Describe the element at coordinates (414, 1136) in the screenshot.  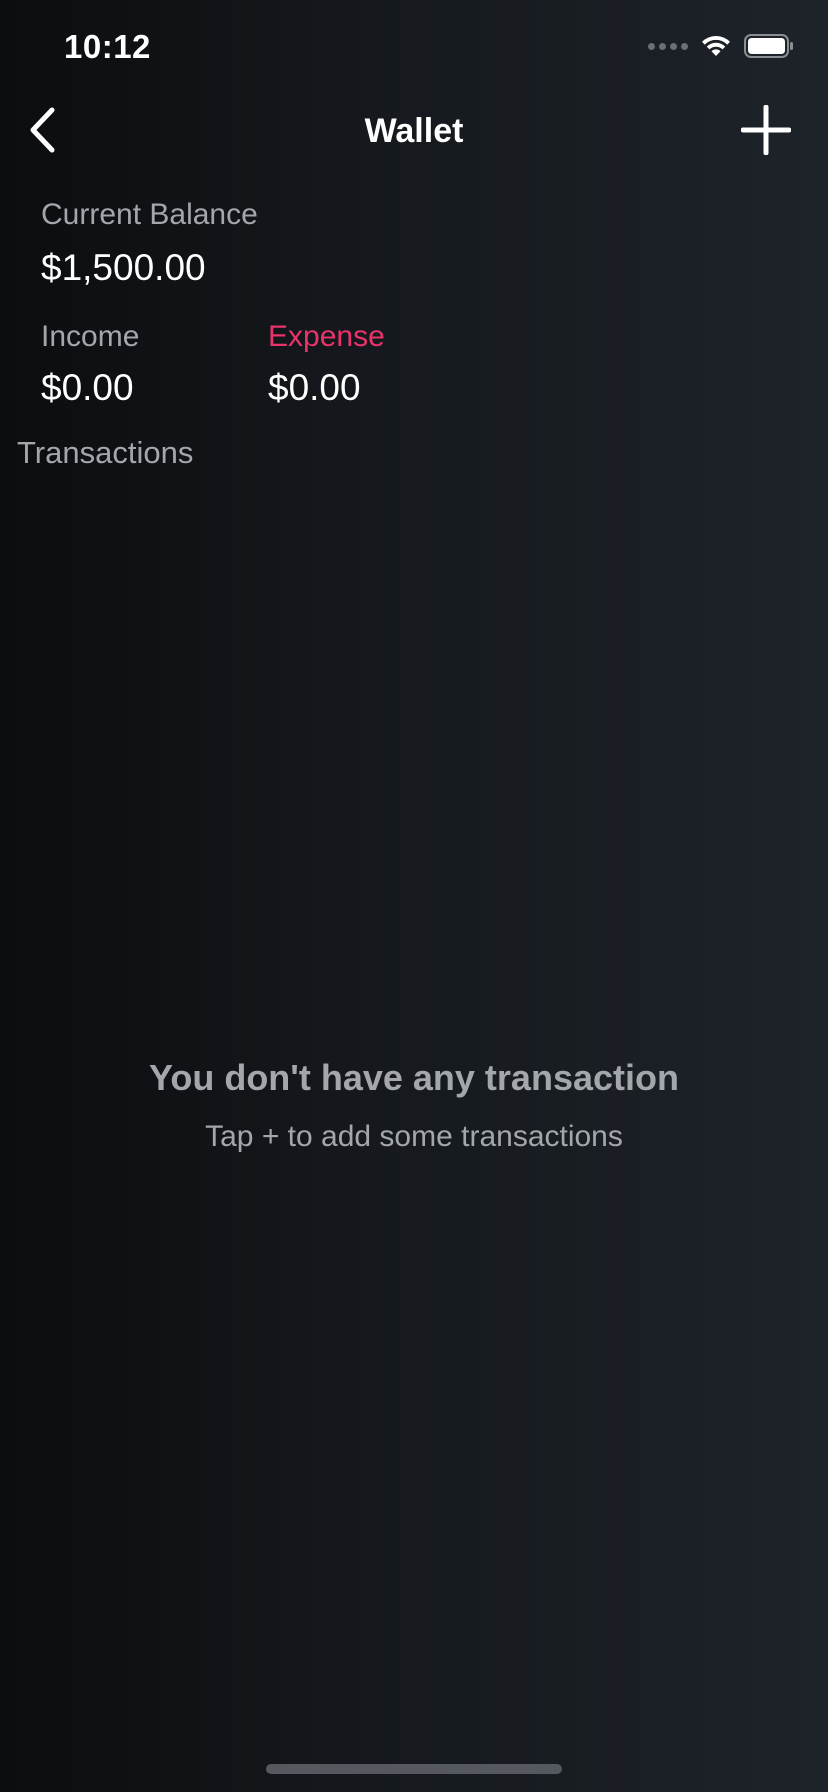
I see `empty-state-subtitle: Tap + to add some transactions` at that location.